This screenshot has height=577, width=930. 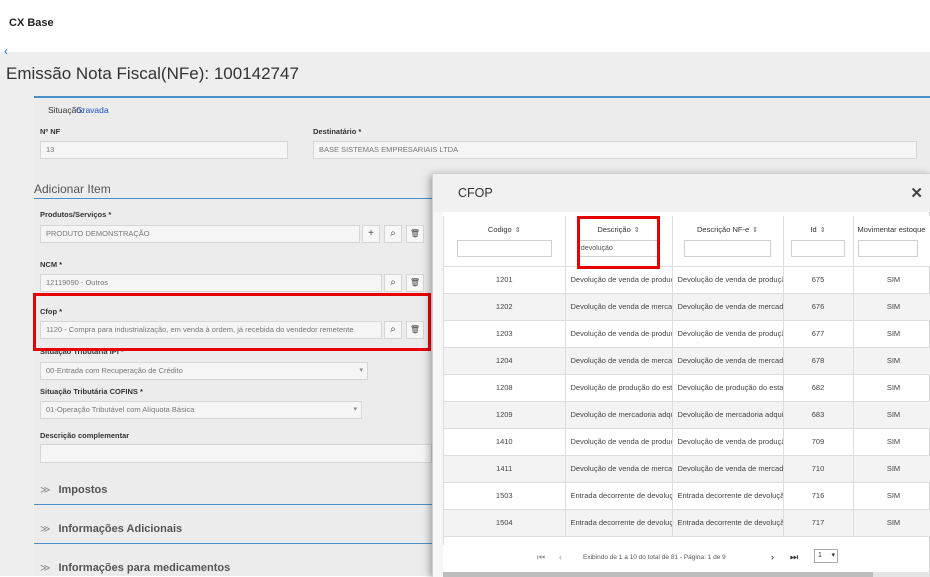 What do you see at coordinates (337, 131) in the screenshot?
I see `destinatario-label: Destinatário *` at bounding box center [337, 131].